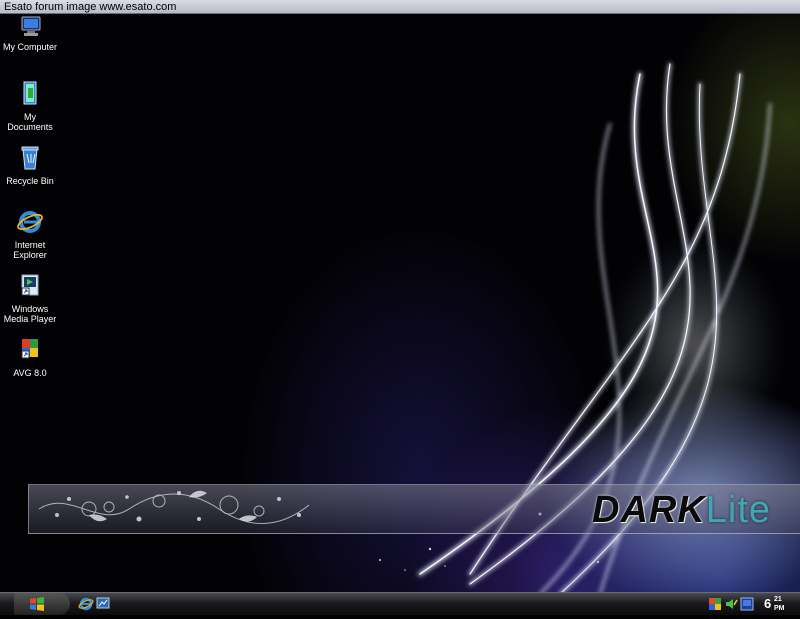 This screenshot has height=619, width=800. Describe the element at coordinates (30, 250) in the screenshot. I see `desktop-icon-label: Internet Explorer` at that location.